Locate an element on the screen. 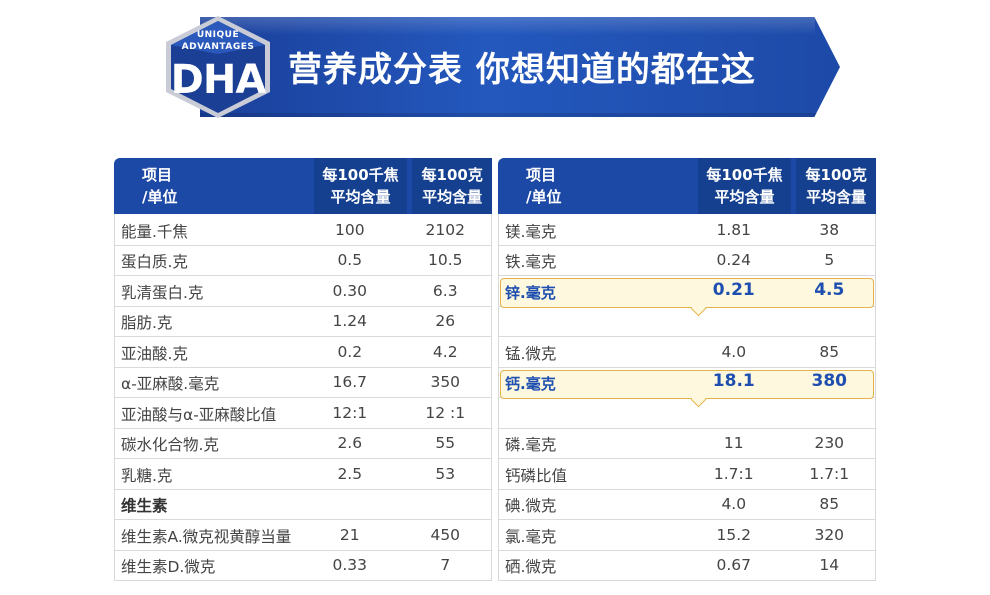 The width and height of the screenshot is (990, 595). row-item: 碘.微克 is located at coordinates (531, 506).